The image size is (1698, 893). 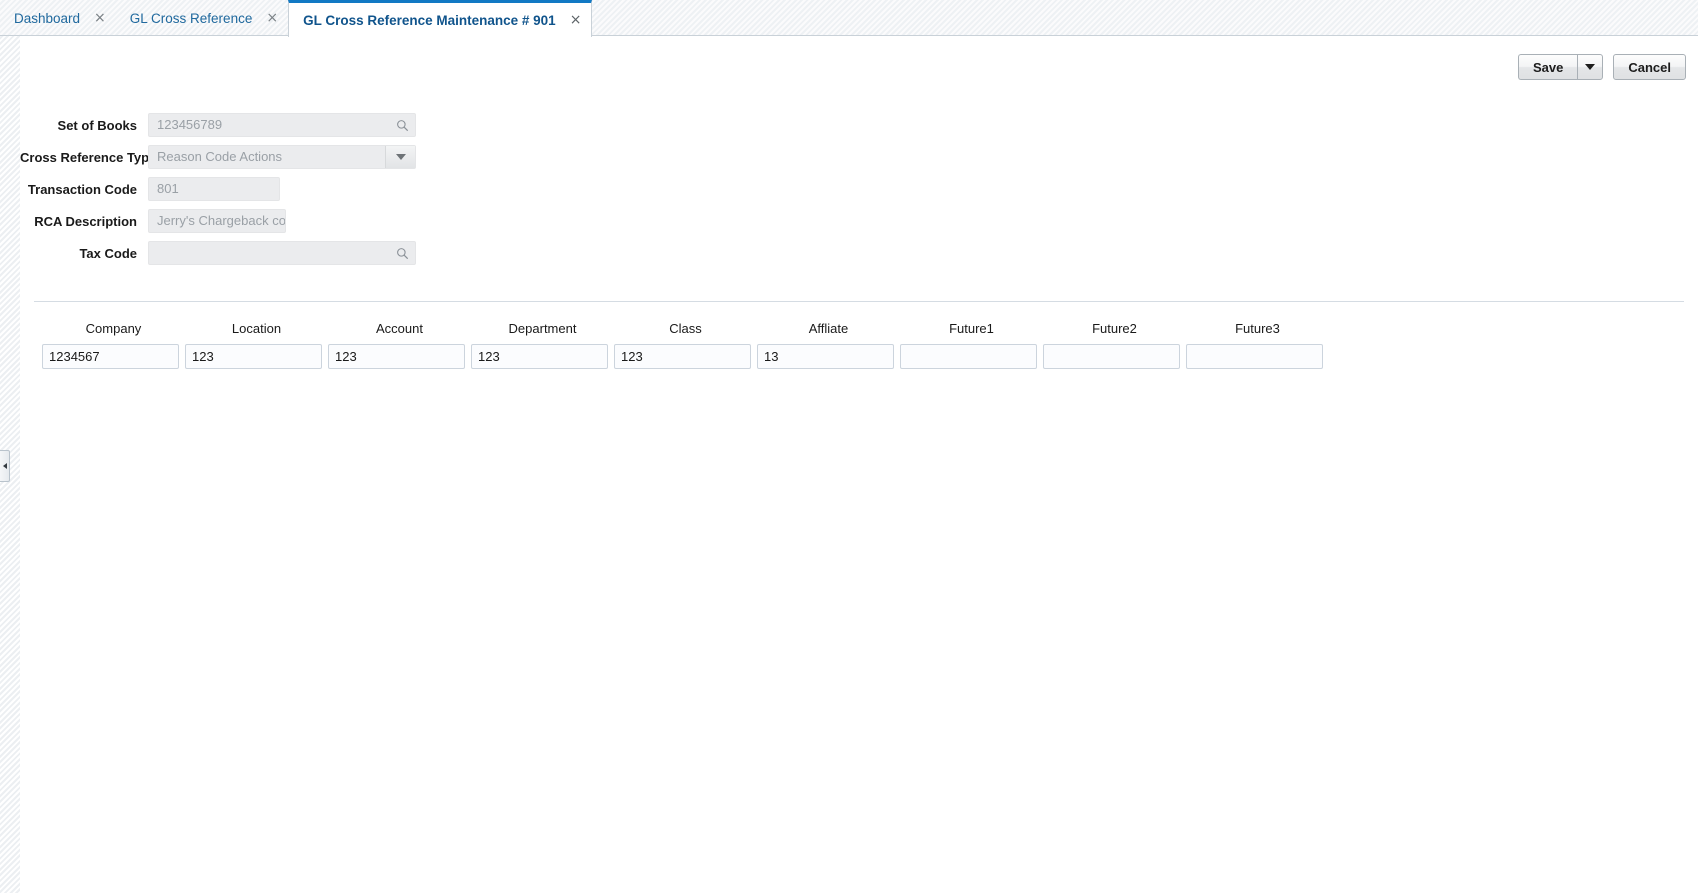 I want to click on section-divider, so click(x=859, y=301).